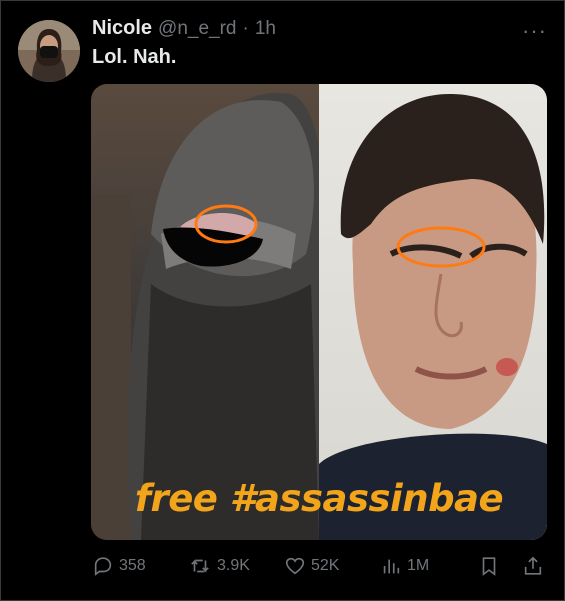 The image size is (565, 601). I want to click on bookmark-button, so click(489, 566).